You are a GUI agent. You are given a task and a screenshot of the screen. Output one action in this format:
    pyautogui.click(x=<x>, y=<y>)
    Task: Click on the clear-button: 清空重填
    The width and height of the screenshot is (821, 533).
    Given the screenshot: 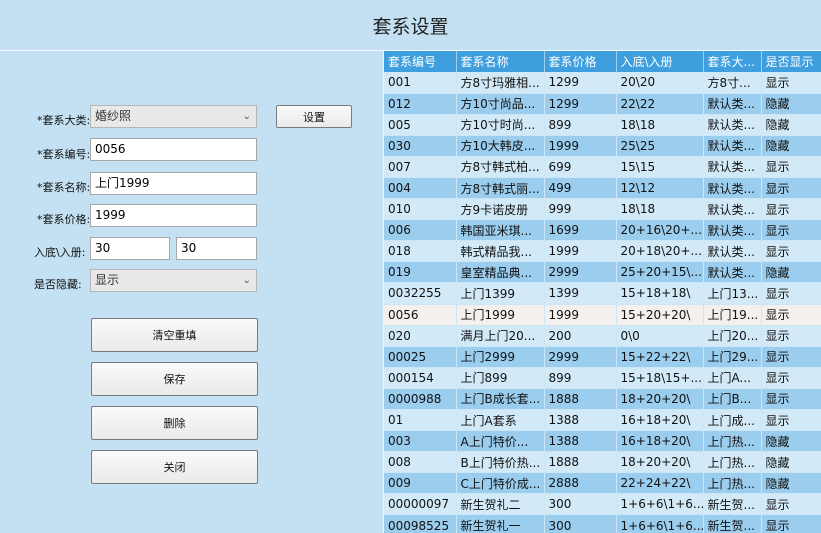 What is the action you would take?
    pyautogui.click(x=174, y=335)
    